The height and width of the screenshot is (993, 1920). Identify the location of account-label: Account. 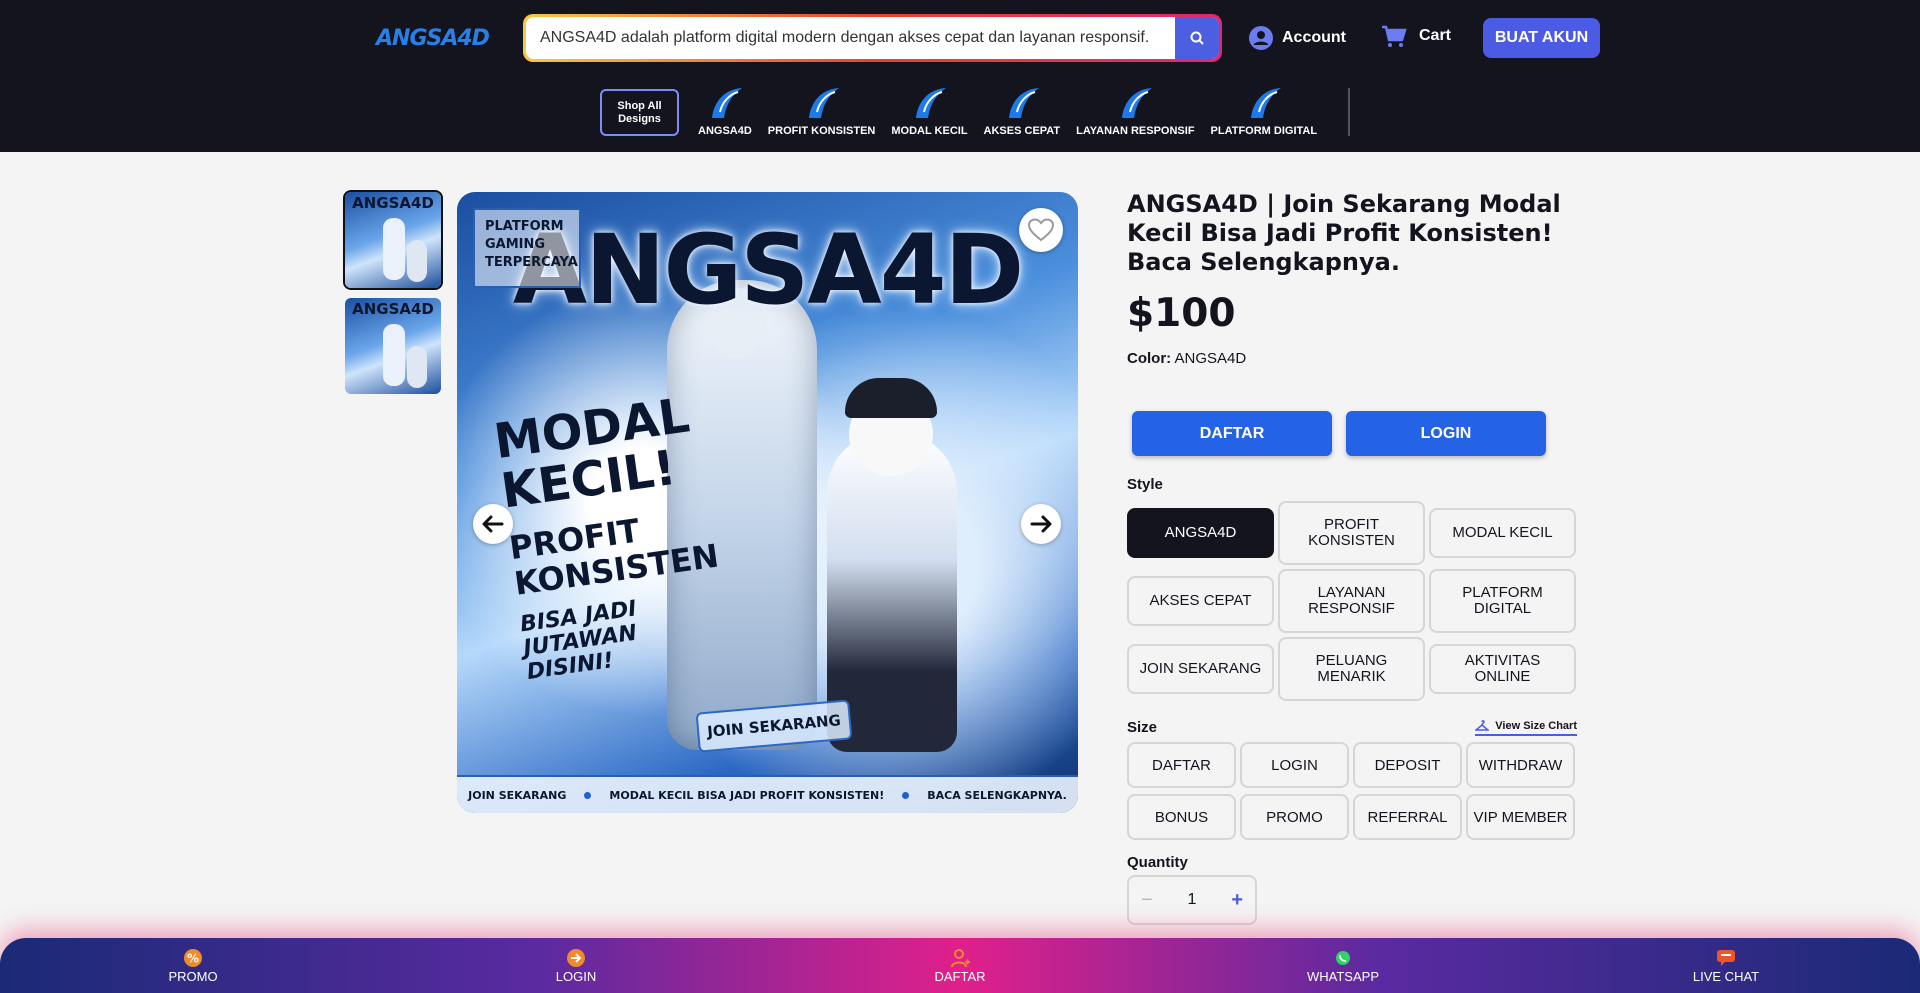
(1314, 37).